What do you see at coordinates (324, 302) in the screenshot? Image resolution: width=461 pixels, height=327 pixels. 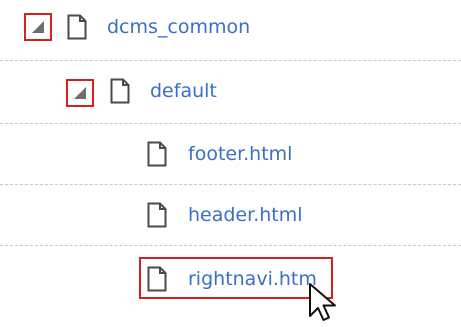 I see `mouse-pointer-icon` at bounding box center [324, 302].